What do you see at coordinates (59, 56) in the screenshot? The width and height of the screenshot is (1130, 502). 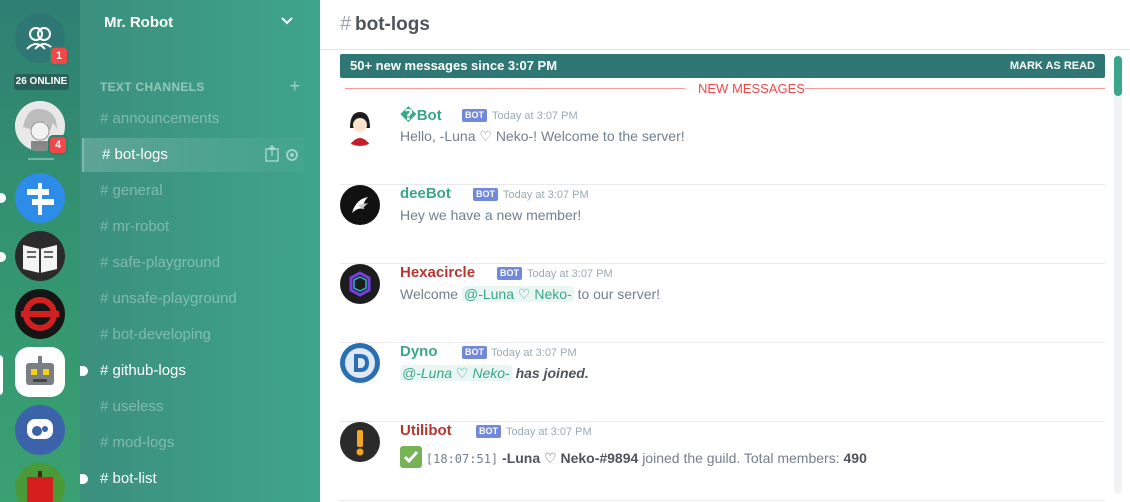 I see `home-badge: 1` at bounding box center [59, 56].